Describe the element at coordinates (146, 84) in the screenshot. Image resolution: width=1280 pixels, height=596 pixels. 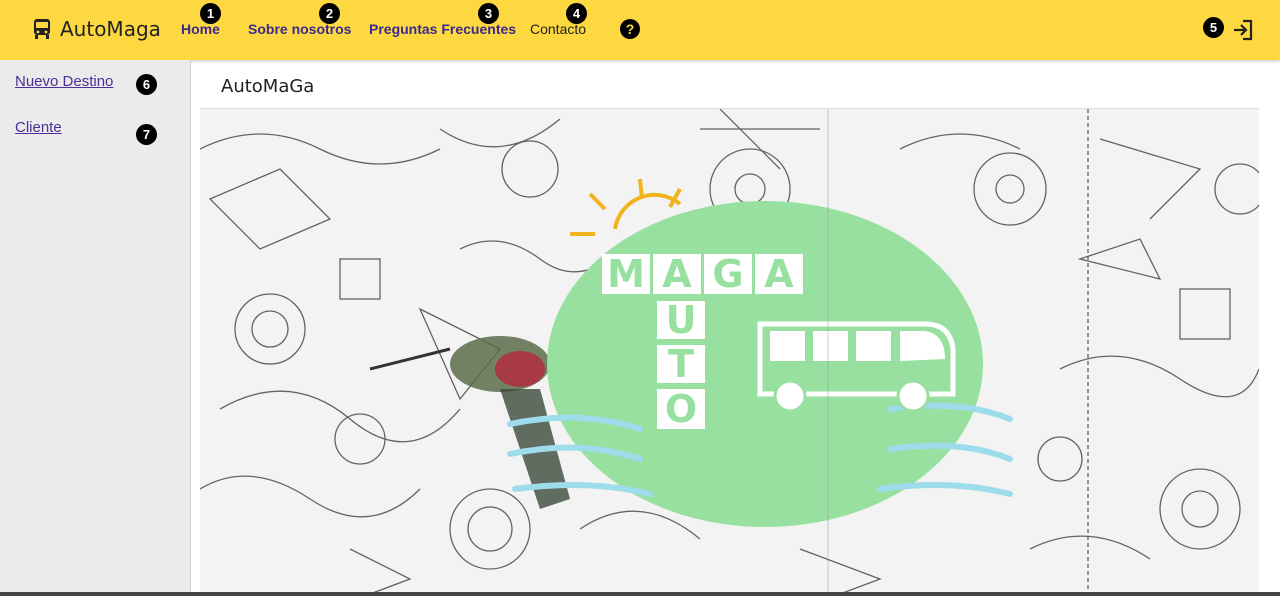
I see `annotation-badge: 6` at that location.